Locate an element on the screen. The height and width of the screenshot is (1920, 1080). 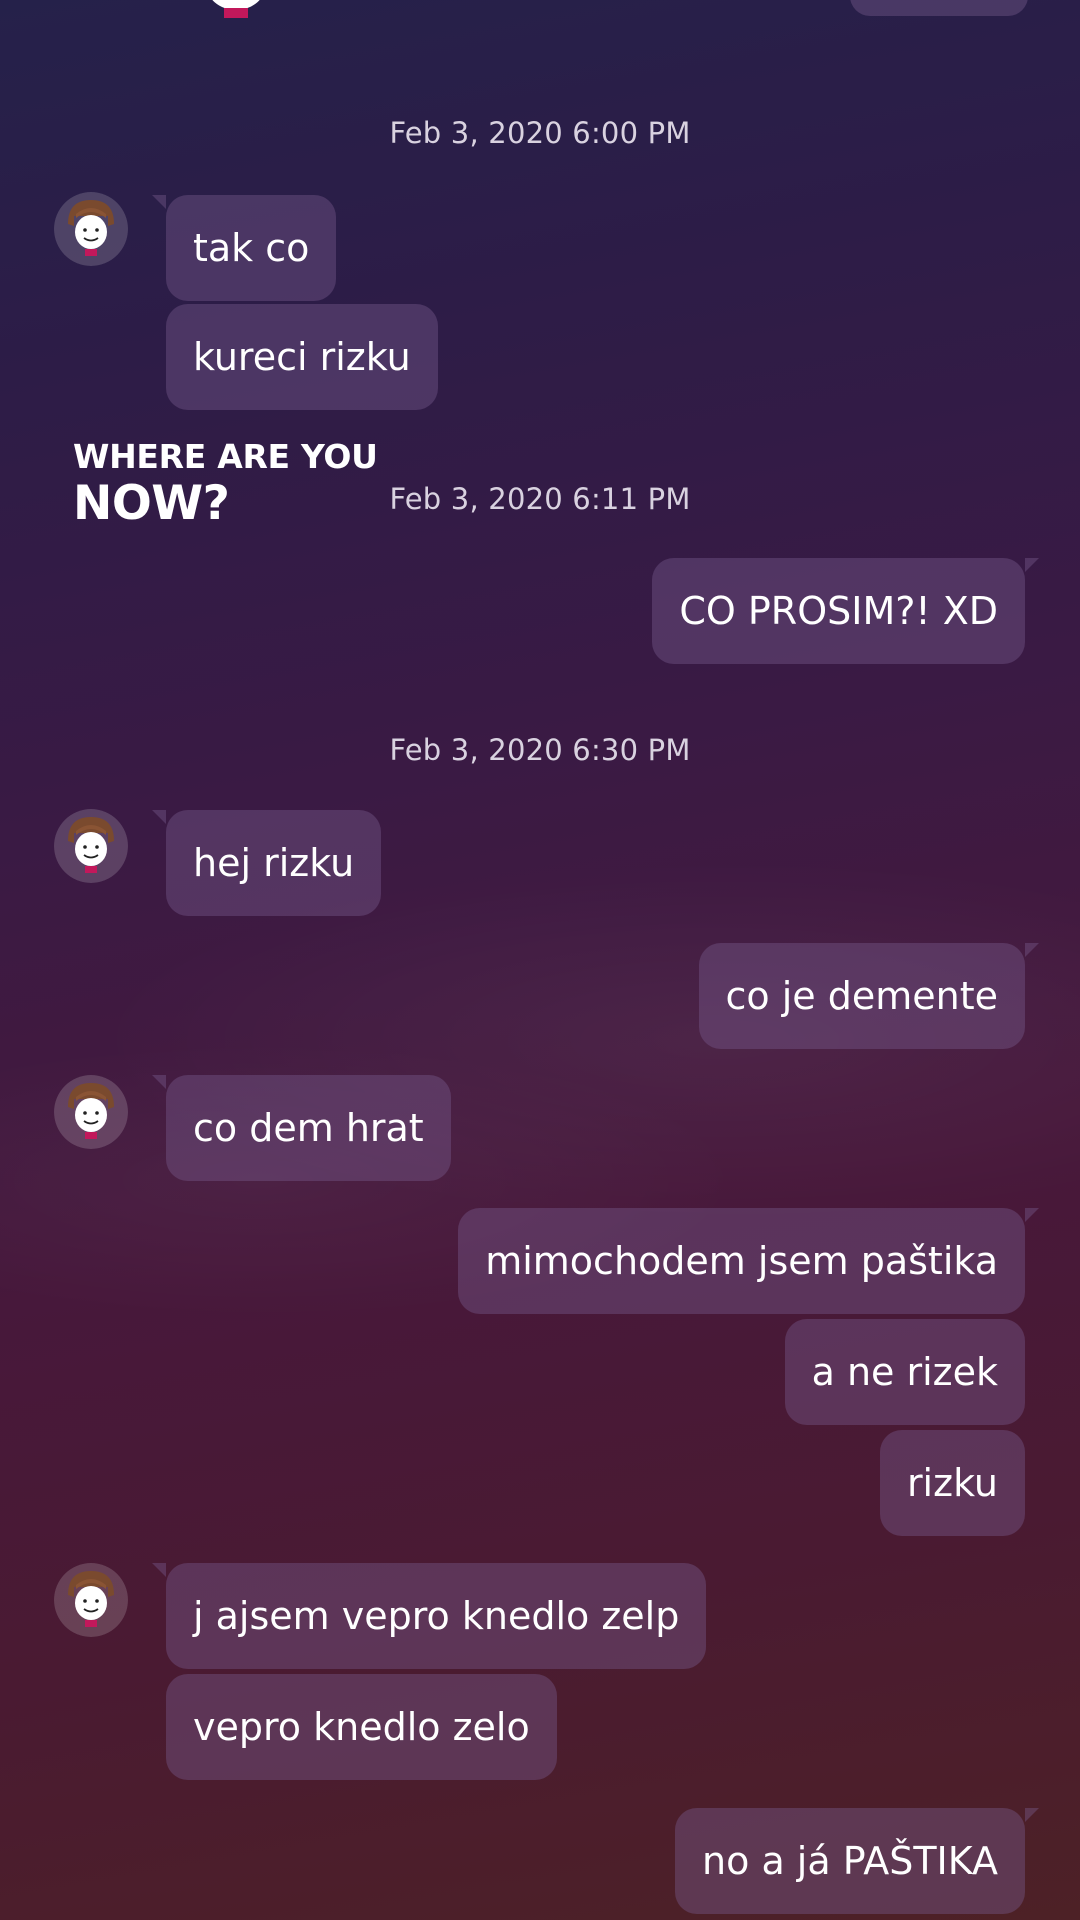
message-bubble-incoming: j ajsem vepro knedlo zelp is located at coordinates (429, 1616).